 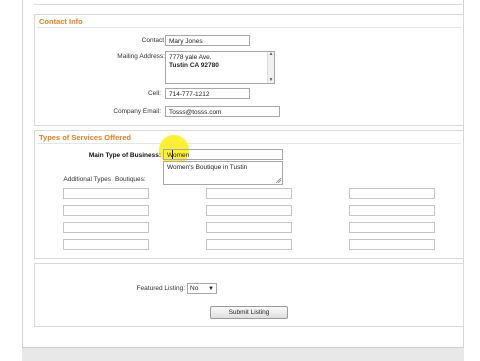 What do you see at coordinates (222, 111) in the screenshot?
I see `company-email-input: Tosss@tosss.com` at bounding box center [222, 111].